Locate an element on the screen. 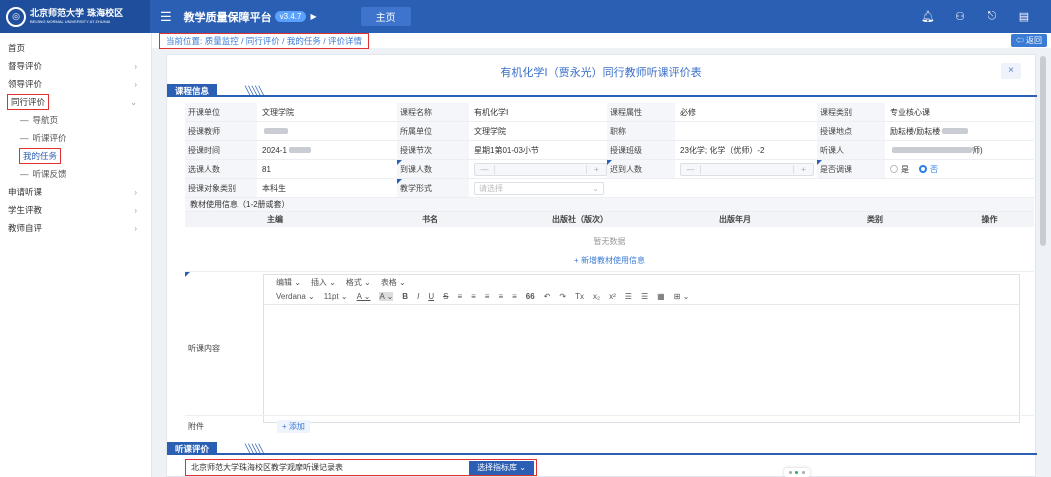 The image size is (1051, 477). play-icon: ▶ is located at coordinates (313, 16).